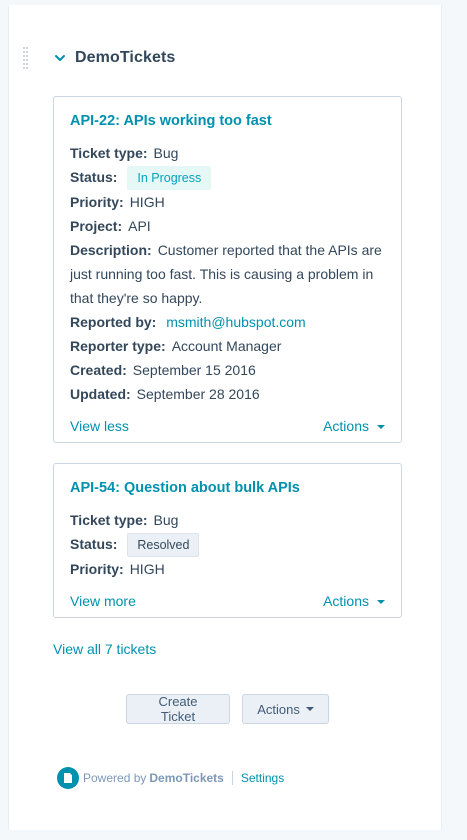 Image resolution: width=467 pixels, height=840 pixels. I want to click on brand-name: DemoTickets, so click(186, 778).